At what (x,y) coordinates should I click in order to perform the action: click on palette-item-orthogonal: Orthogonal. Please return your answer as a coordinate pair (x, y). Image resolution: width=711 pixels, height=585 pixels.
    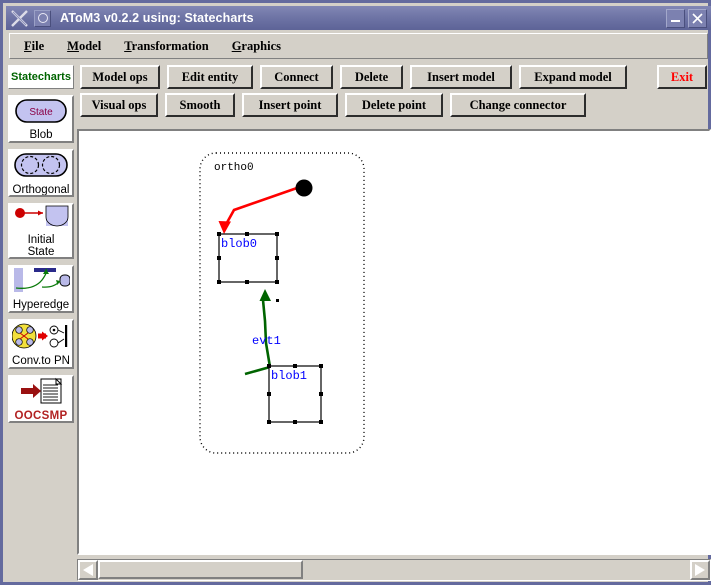
    Looking at the image, I should click on (41, 173).